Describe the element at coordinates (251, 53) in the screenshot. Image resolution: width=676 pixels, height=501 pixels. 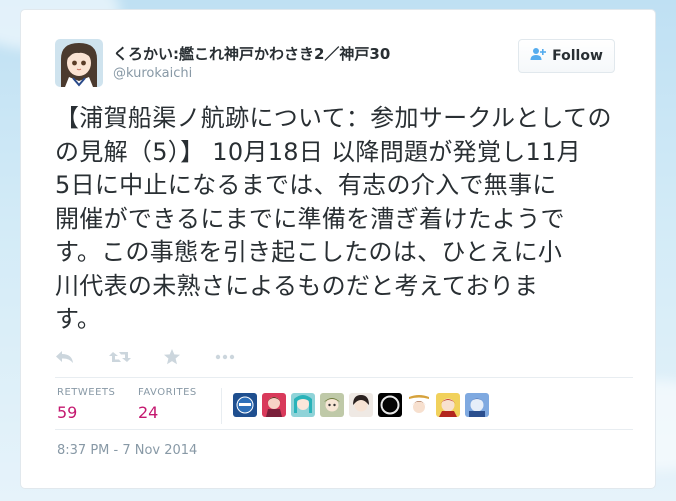
I see `display-name: くろかい:艦これ神戸かわさき2／神戸30` at that location.